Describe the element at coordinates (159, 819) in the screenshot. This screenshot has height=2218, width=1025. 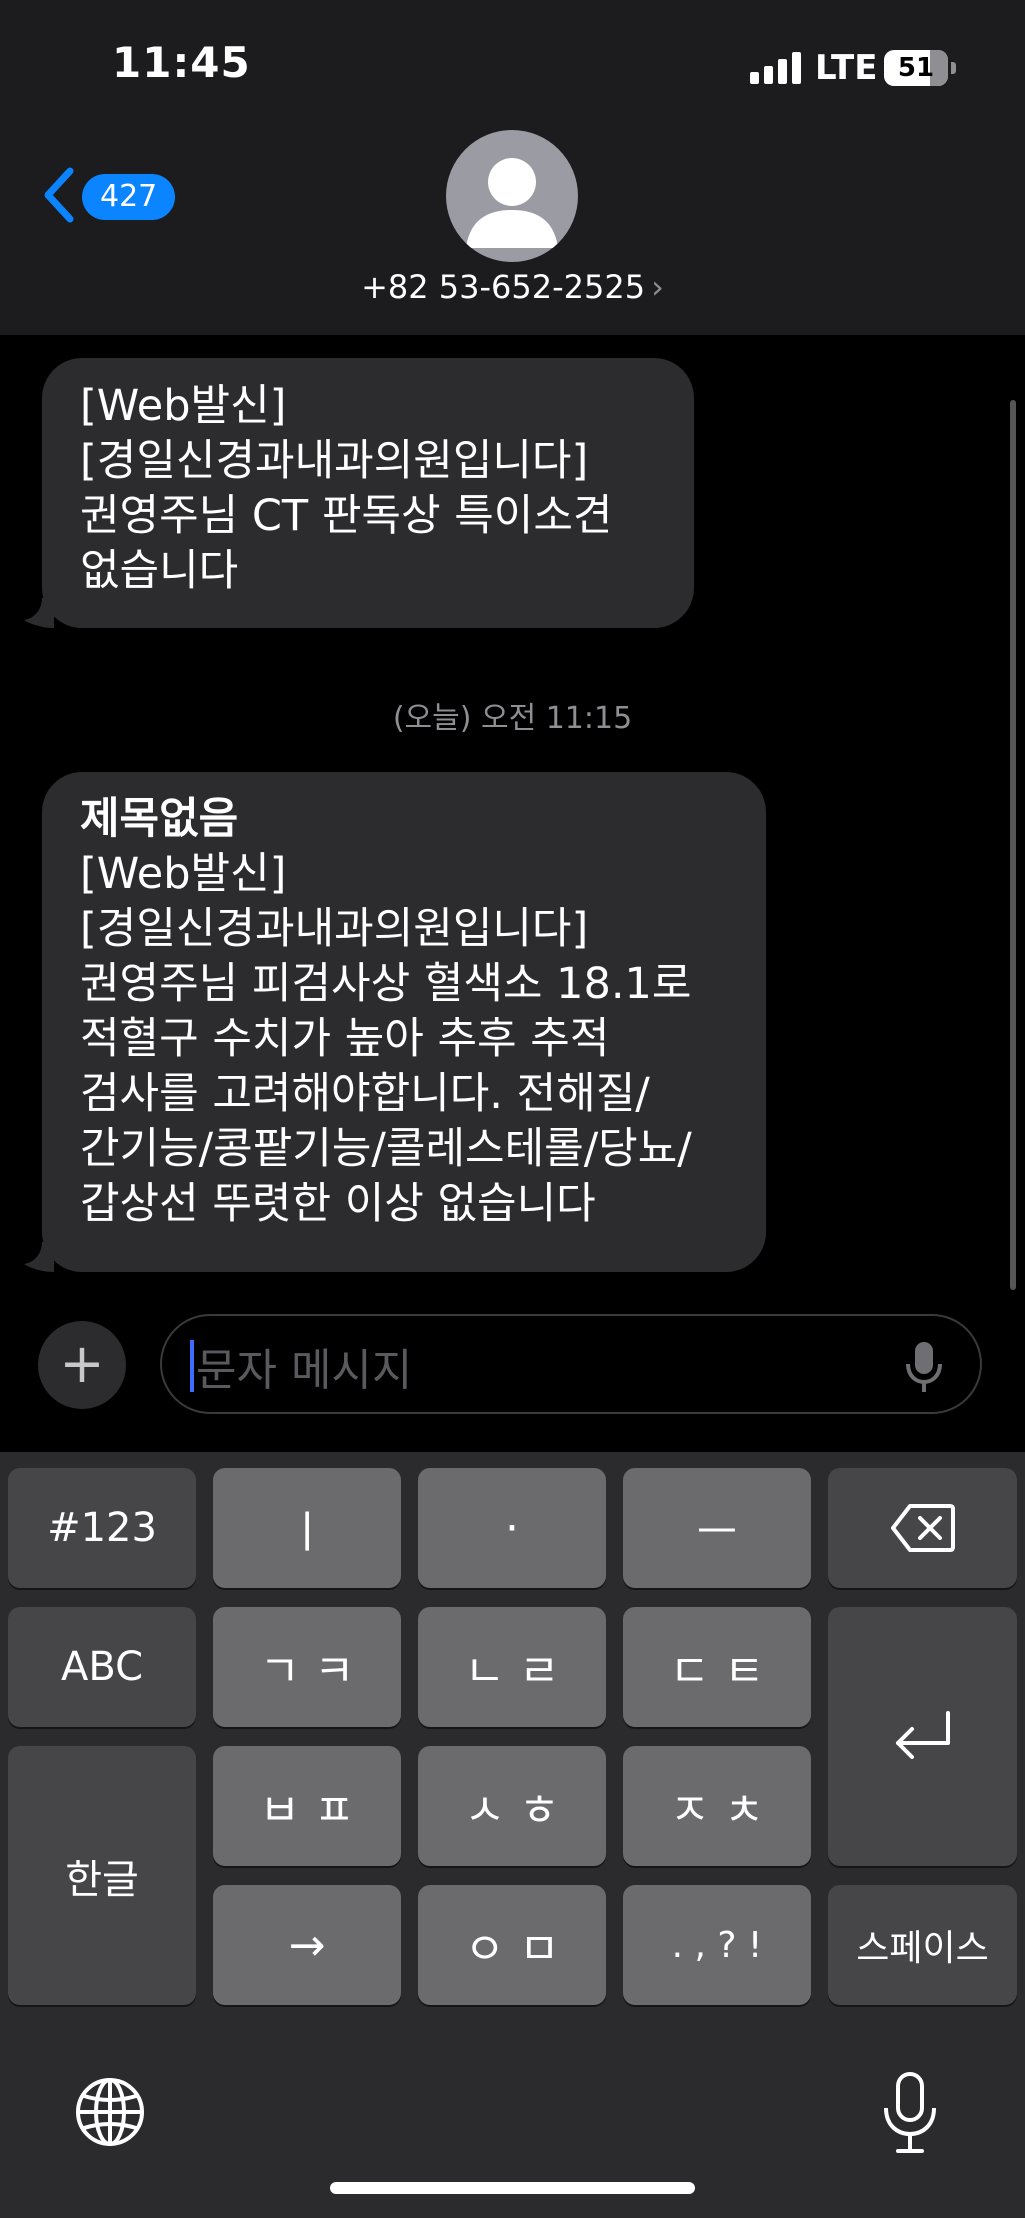
I see `message-title: 제목없음` at that location.